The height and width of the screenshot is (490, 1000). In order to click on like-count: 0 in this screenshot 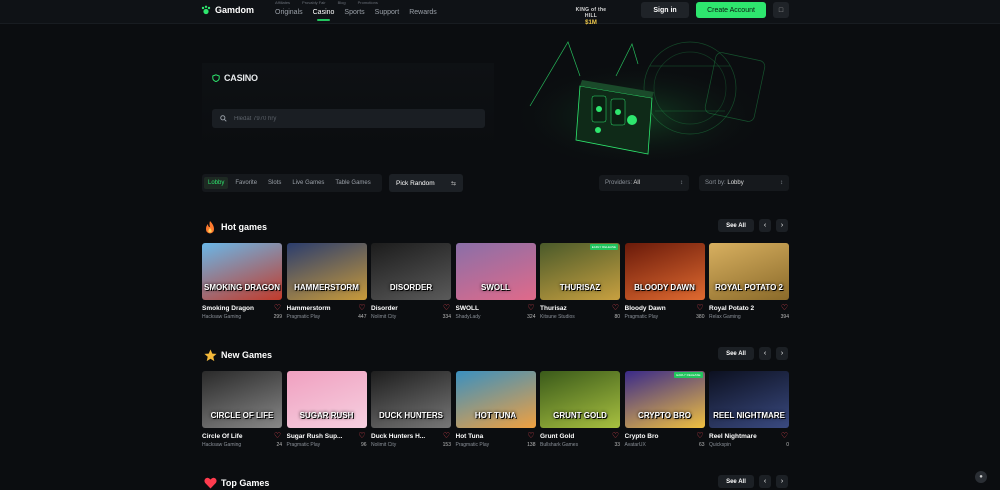, I will do `click(787, 445)`.